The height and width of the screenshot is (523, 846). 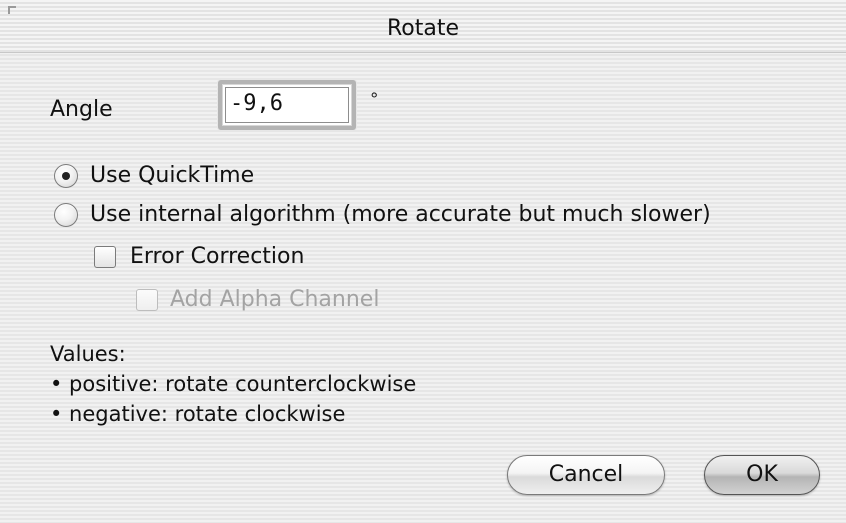 I want to click on cancel-button: Cancel, so click(x=586, y=475).